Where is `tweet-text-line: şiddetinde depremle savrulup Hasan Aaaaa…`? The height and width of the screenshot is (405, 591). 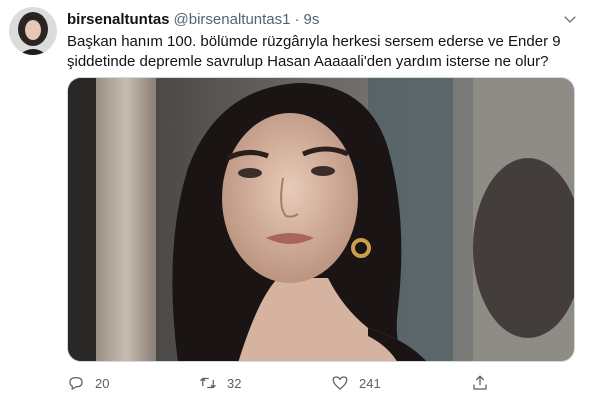 tweet-text-line: şiddetinde depremle savrulup Hasan Aaaaa… is located at coordinates (308, 61).